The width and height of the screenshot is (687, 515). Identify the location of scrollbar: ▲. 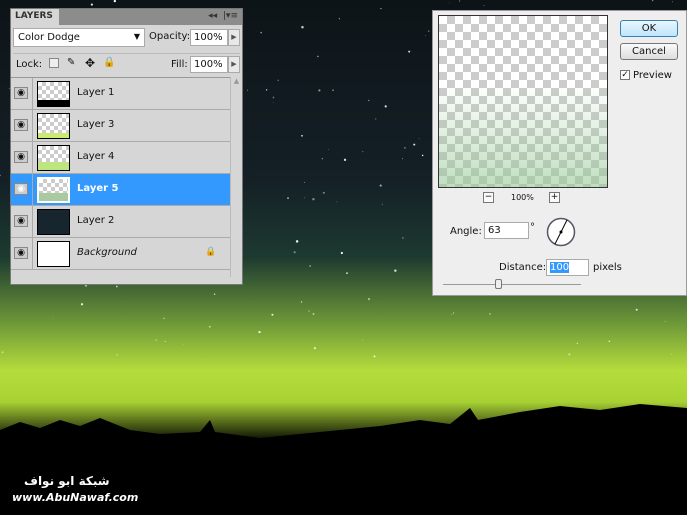
(236, 177).